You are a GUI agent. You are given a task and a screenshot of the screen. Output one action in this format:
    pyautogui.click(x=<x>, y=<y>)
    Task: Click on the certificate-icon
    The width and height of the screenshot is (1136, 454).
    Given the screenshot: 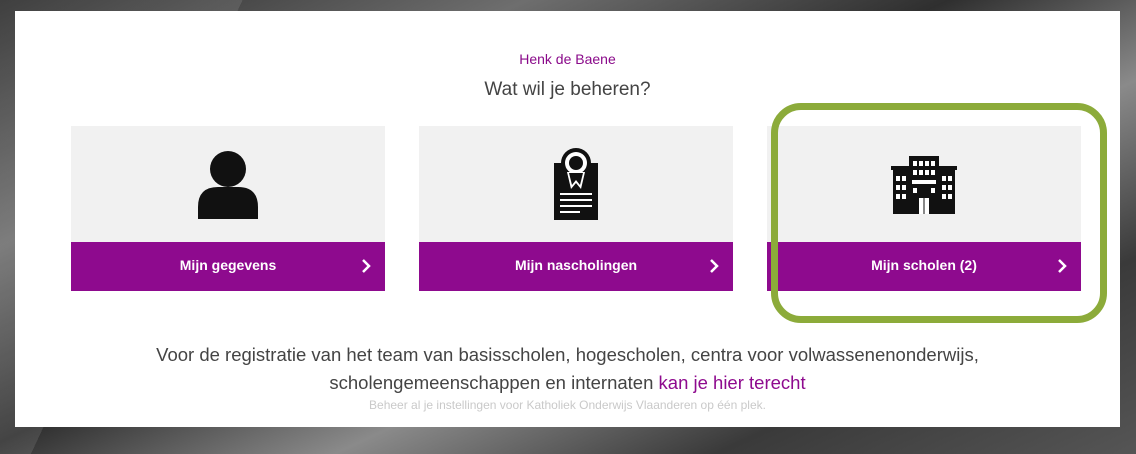 What is the action you would take?
    pyautogui.click(x=576, y=184)
    